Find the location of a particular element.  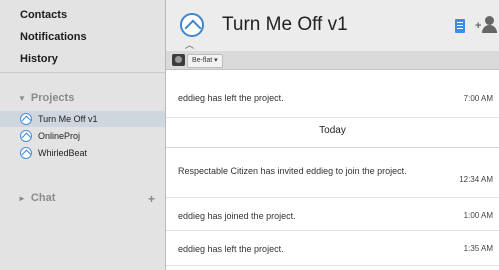

disclosure-down-icon: ▼ is located at coordinates (22, 98).